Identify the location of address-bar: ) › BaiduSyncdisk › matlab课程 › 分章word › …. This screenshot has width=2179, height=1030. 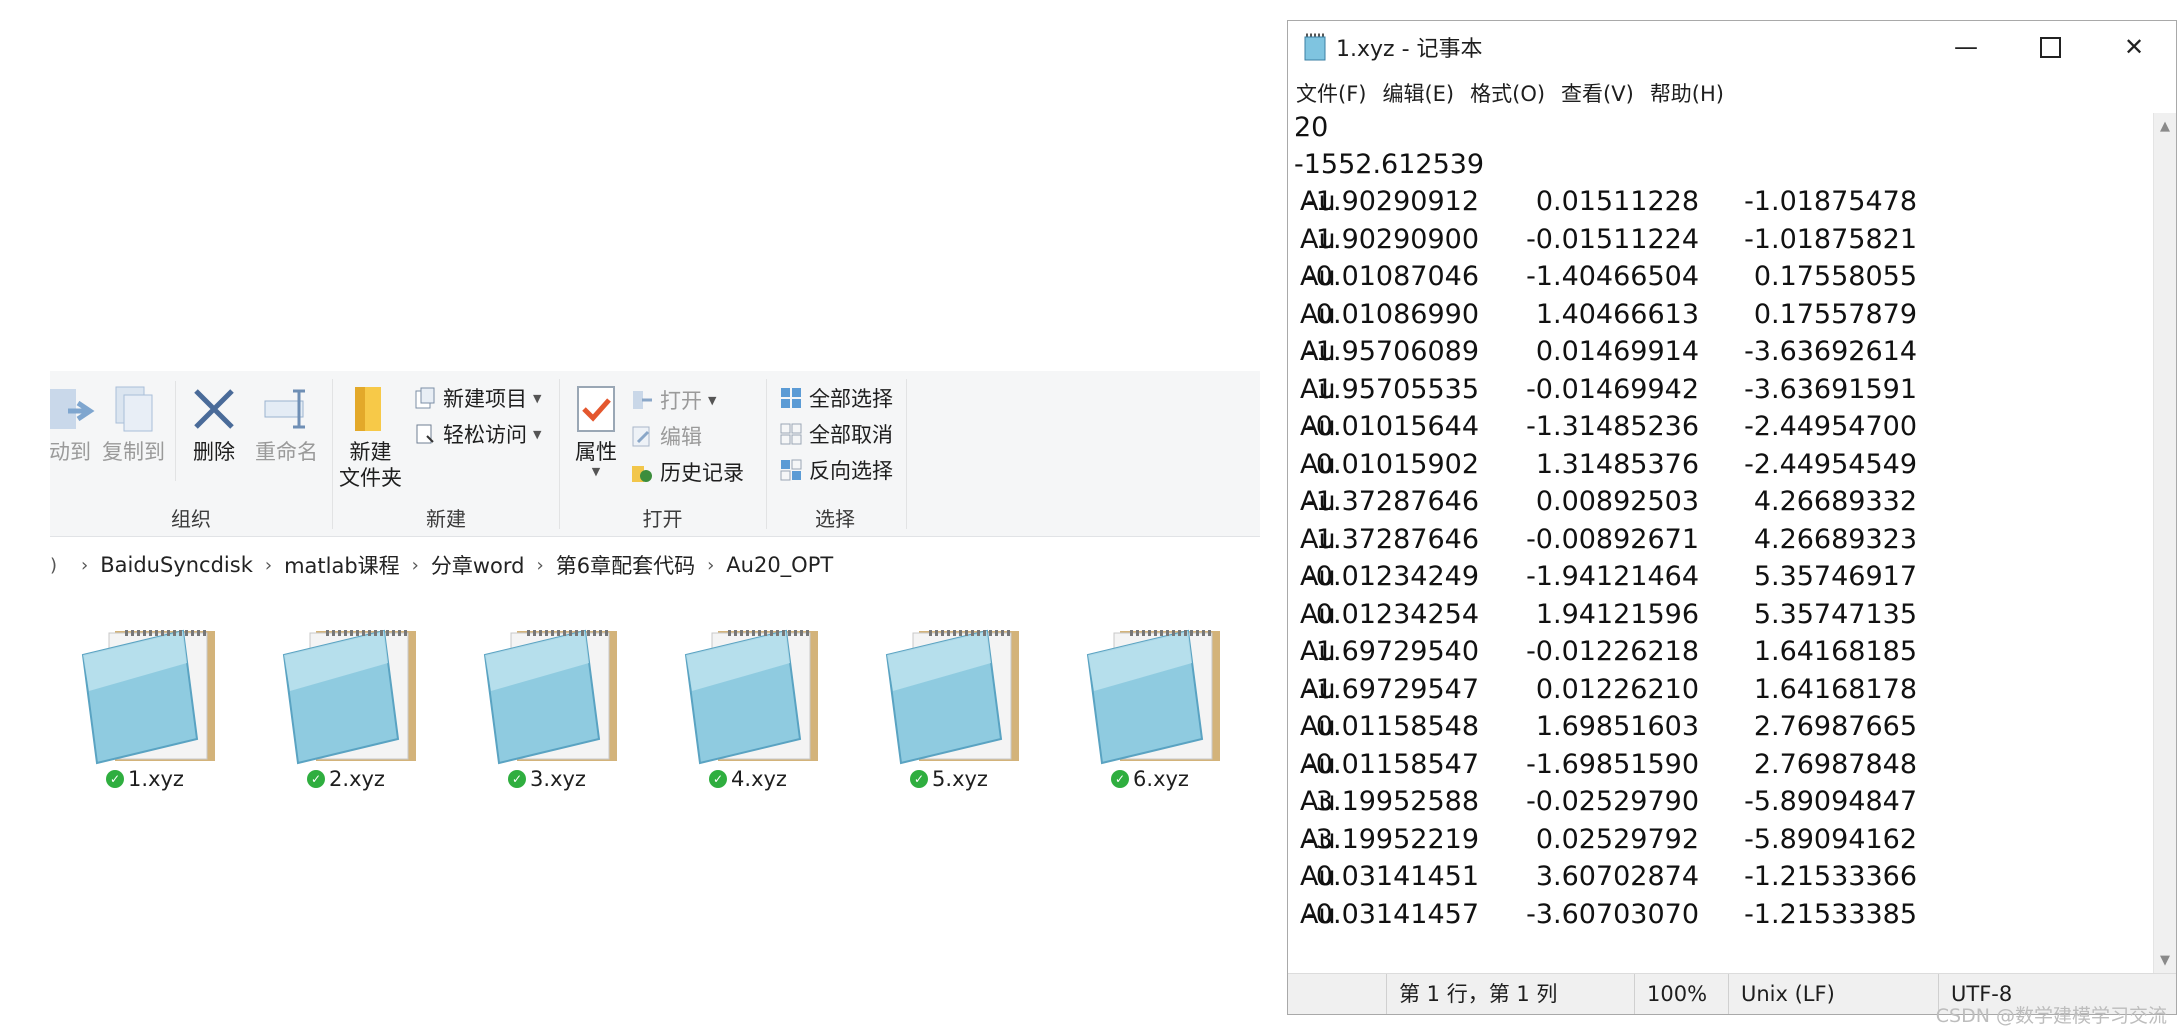
(655, 565).